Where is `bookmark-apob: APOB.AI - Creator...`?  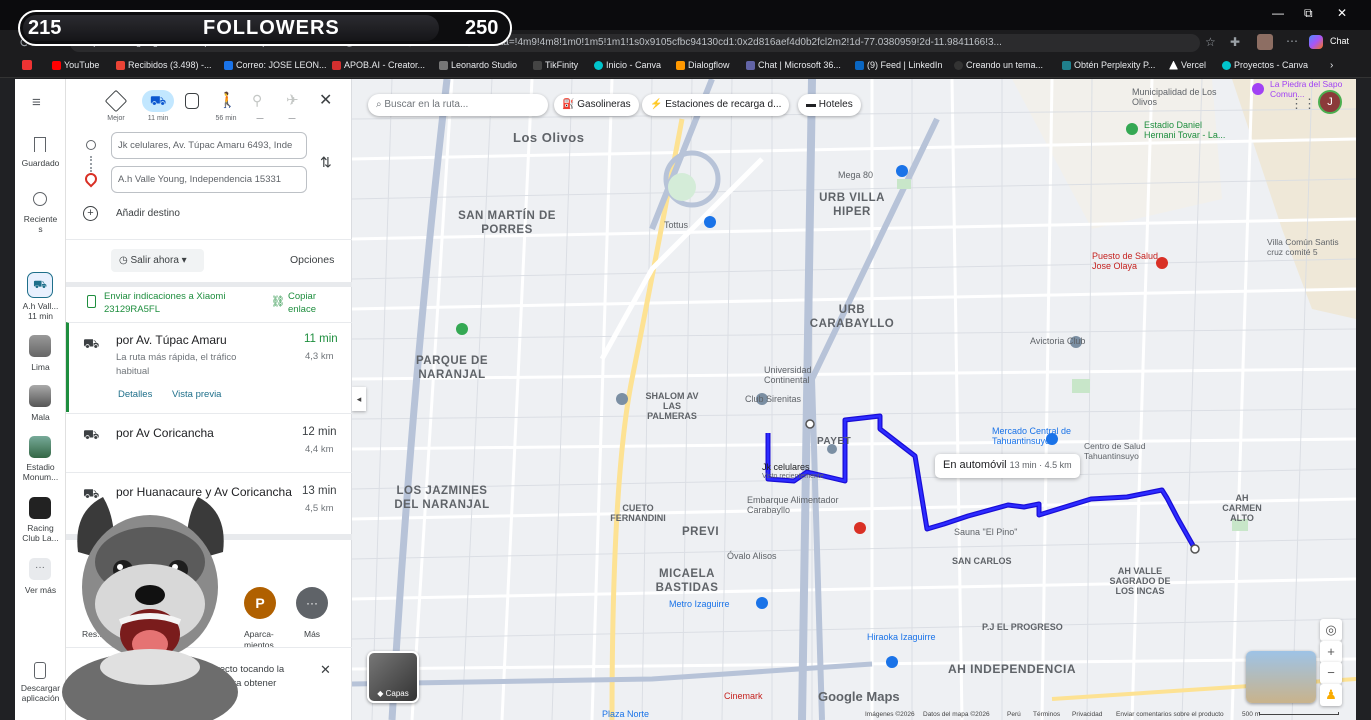 bookmark-apob: APOB.AI - Creator... is located at coordinates (378, 65).